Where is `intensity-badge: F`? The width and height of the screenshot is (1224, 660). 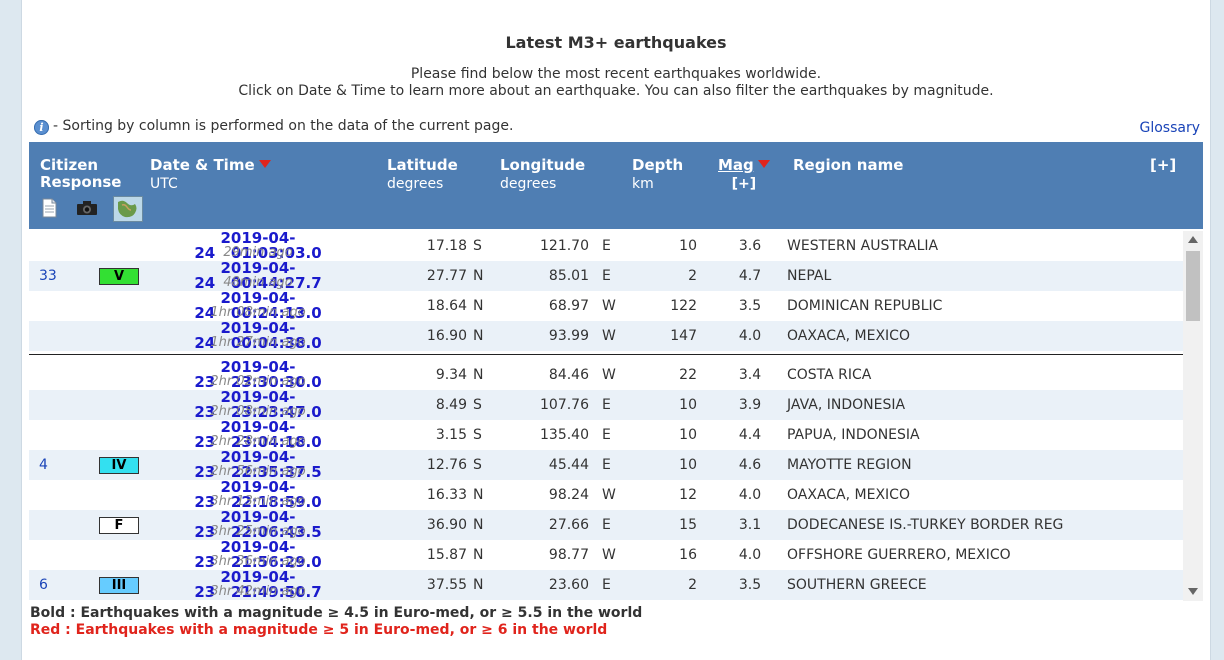 intensity-badge: F is located at coordinates (119, 525).